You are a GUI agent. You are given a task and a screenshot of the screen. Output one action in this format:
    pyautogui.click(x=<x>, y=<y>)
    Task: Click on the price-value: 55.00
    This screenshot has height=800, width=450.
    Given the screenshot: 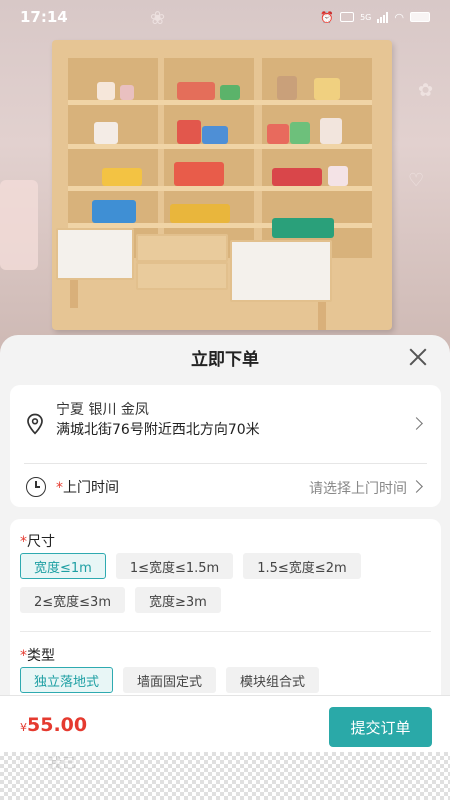 What is the action you would take?
    pyautogui.click(x=57, y=725)
    